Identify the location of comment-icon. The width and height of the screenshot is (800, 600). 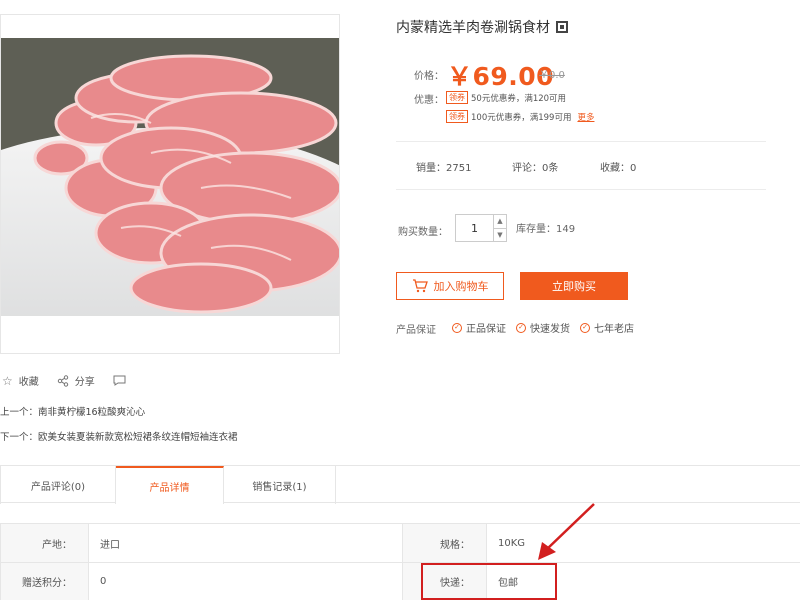
(119, 380).